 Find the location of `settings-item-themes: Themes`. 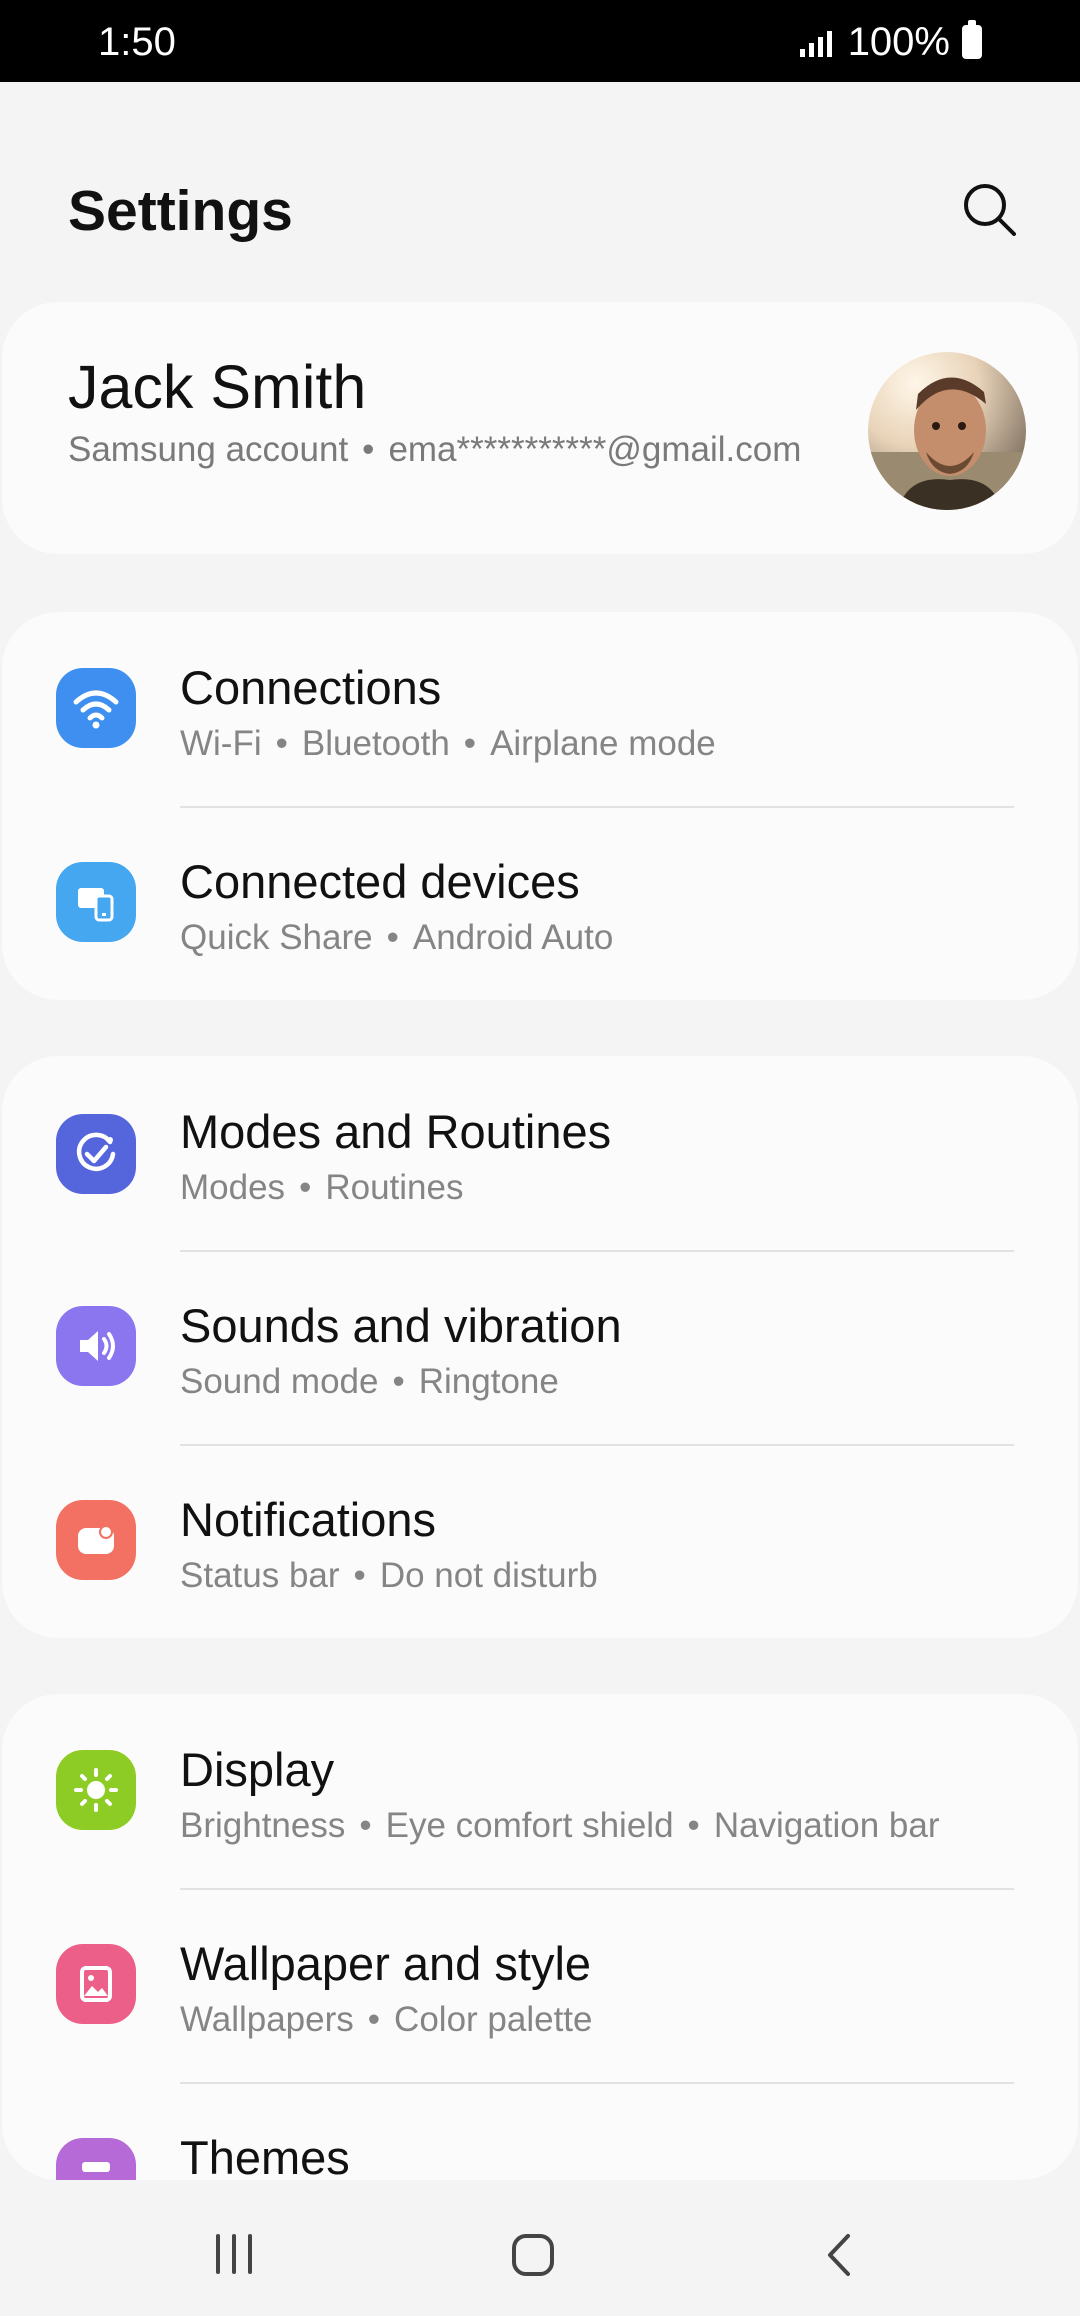

settings-item-themes: Themes is located at coordinates (540, 2131).